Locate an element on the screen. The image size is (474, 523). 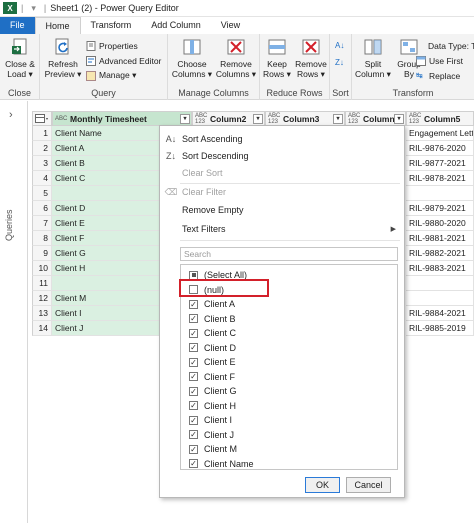
cell-column5: RIL-9882-2021 is located at coordinates (440, 253).